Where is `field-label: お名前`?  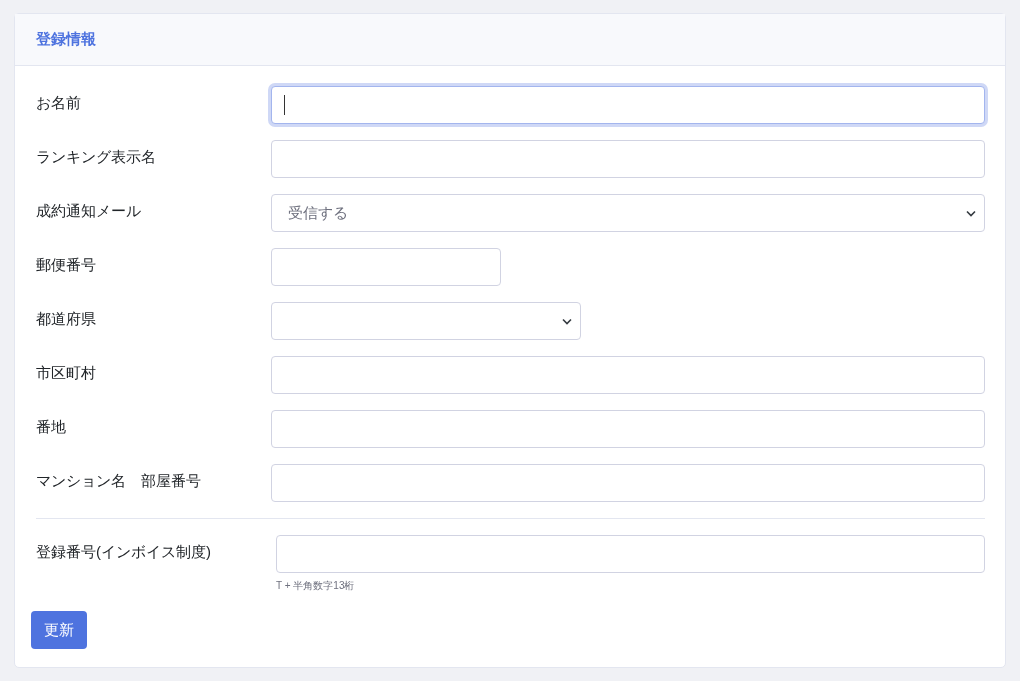 field-label: お名前 is located at coordinates (58, 103).